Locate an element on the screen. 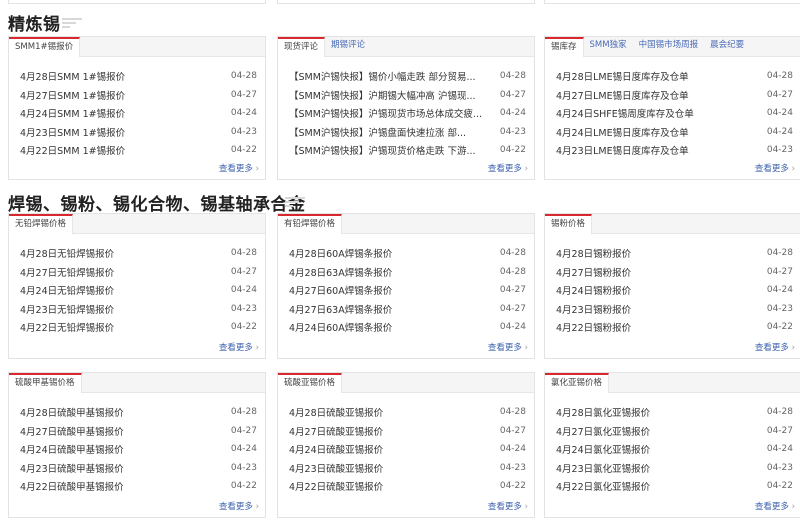 The width and height of the screenshot is (800, 520). news-item: 4月28日SMM 1#锡报价 04-28 is located at coordinates (138, 76).